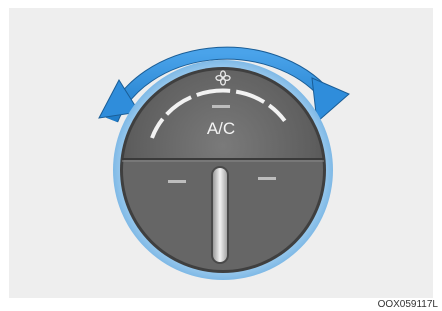  What do you see at coordinates (221, 106) in the screenshot?
I see `ac-indicator-light` at bounding box center [221, 106].